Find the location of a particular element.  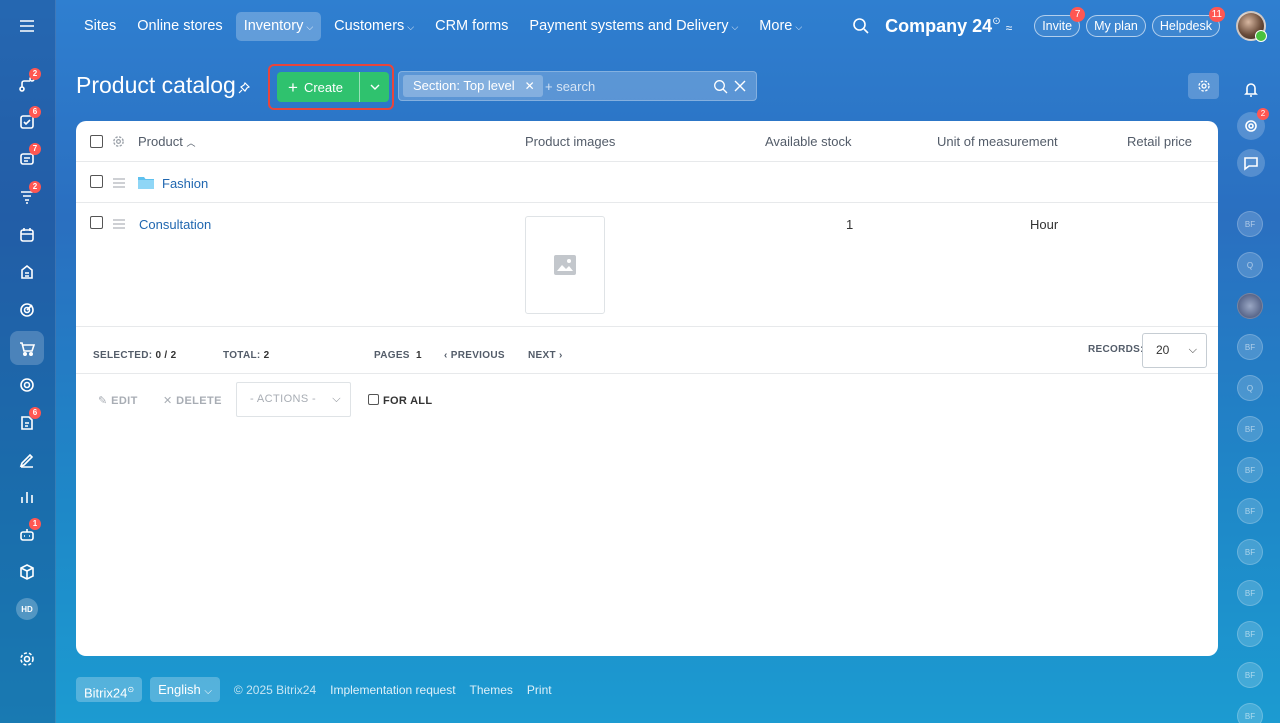

themes-link: Themes is located at coordinates (491, 690).